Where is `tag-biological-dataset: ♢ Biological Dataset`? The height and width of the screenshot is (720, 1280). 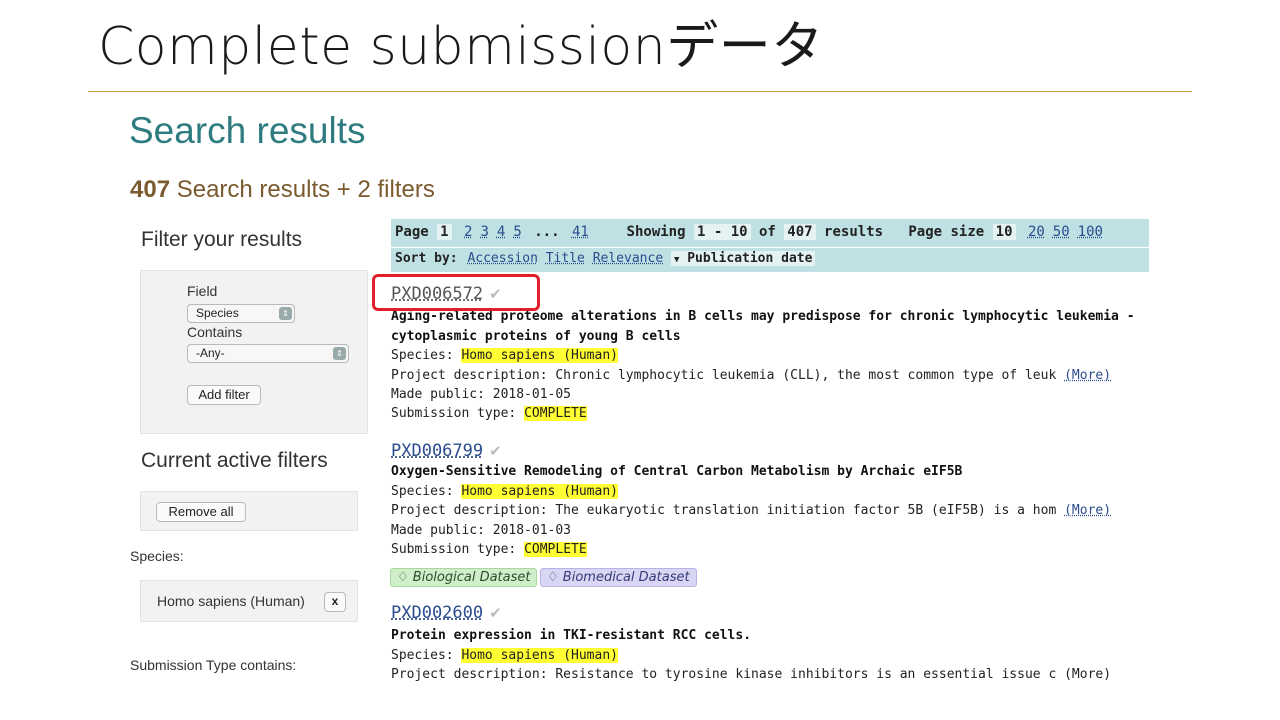
tag-biological-dataset: ♢ Biological Dataset is located at coordinates (464, 577).